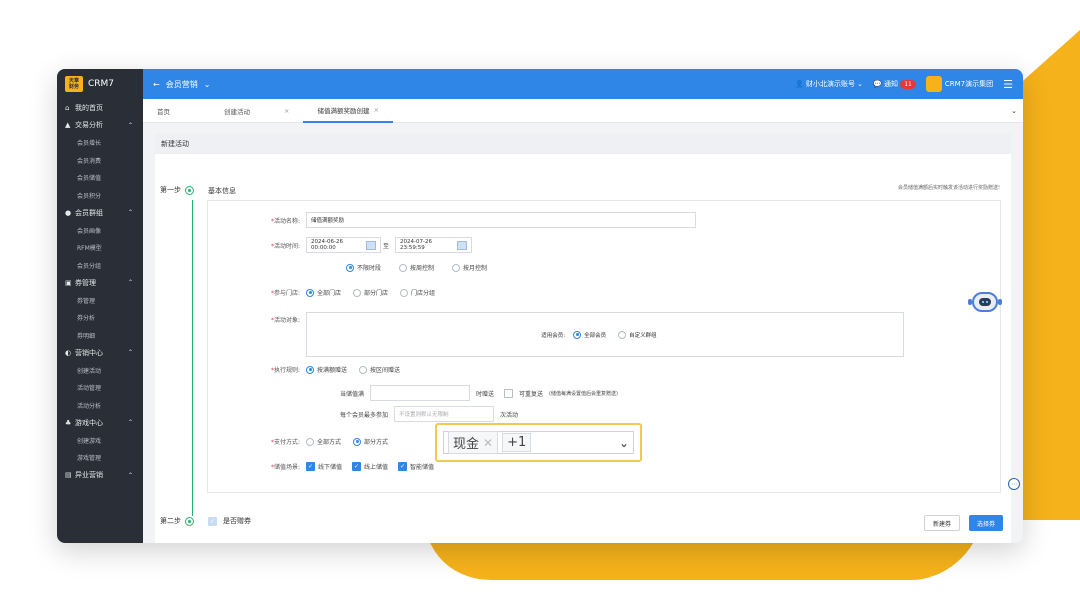 The image size is (1080, 610). What do you see at coordinates (100, 406) in the screenshot?
I see `sidebar-item: 活动分析` at bounding box center [100, 406].